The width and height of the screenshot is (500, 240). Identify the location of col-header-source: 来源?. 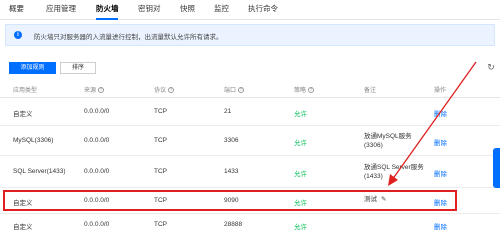
(94, 91).